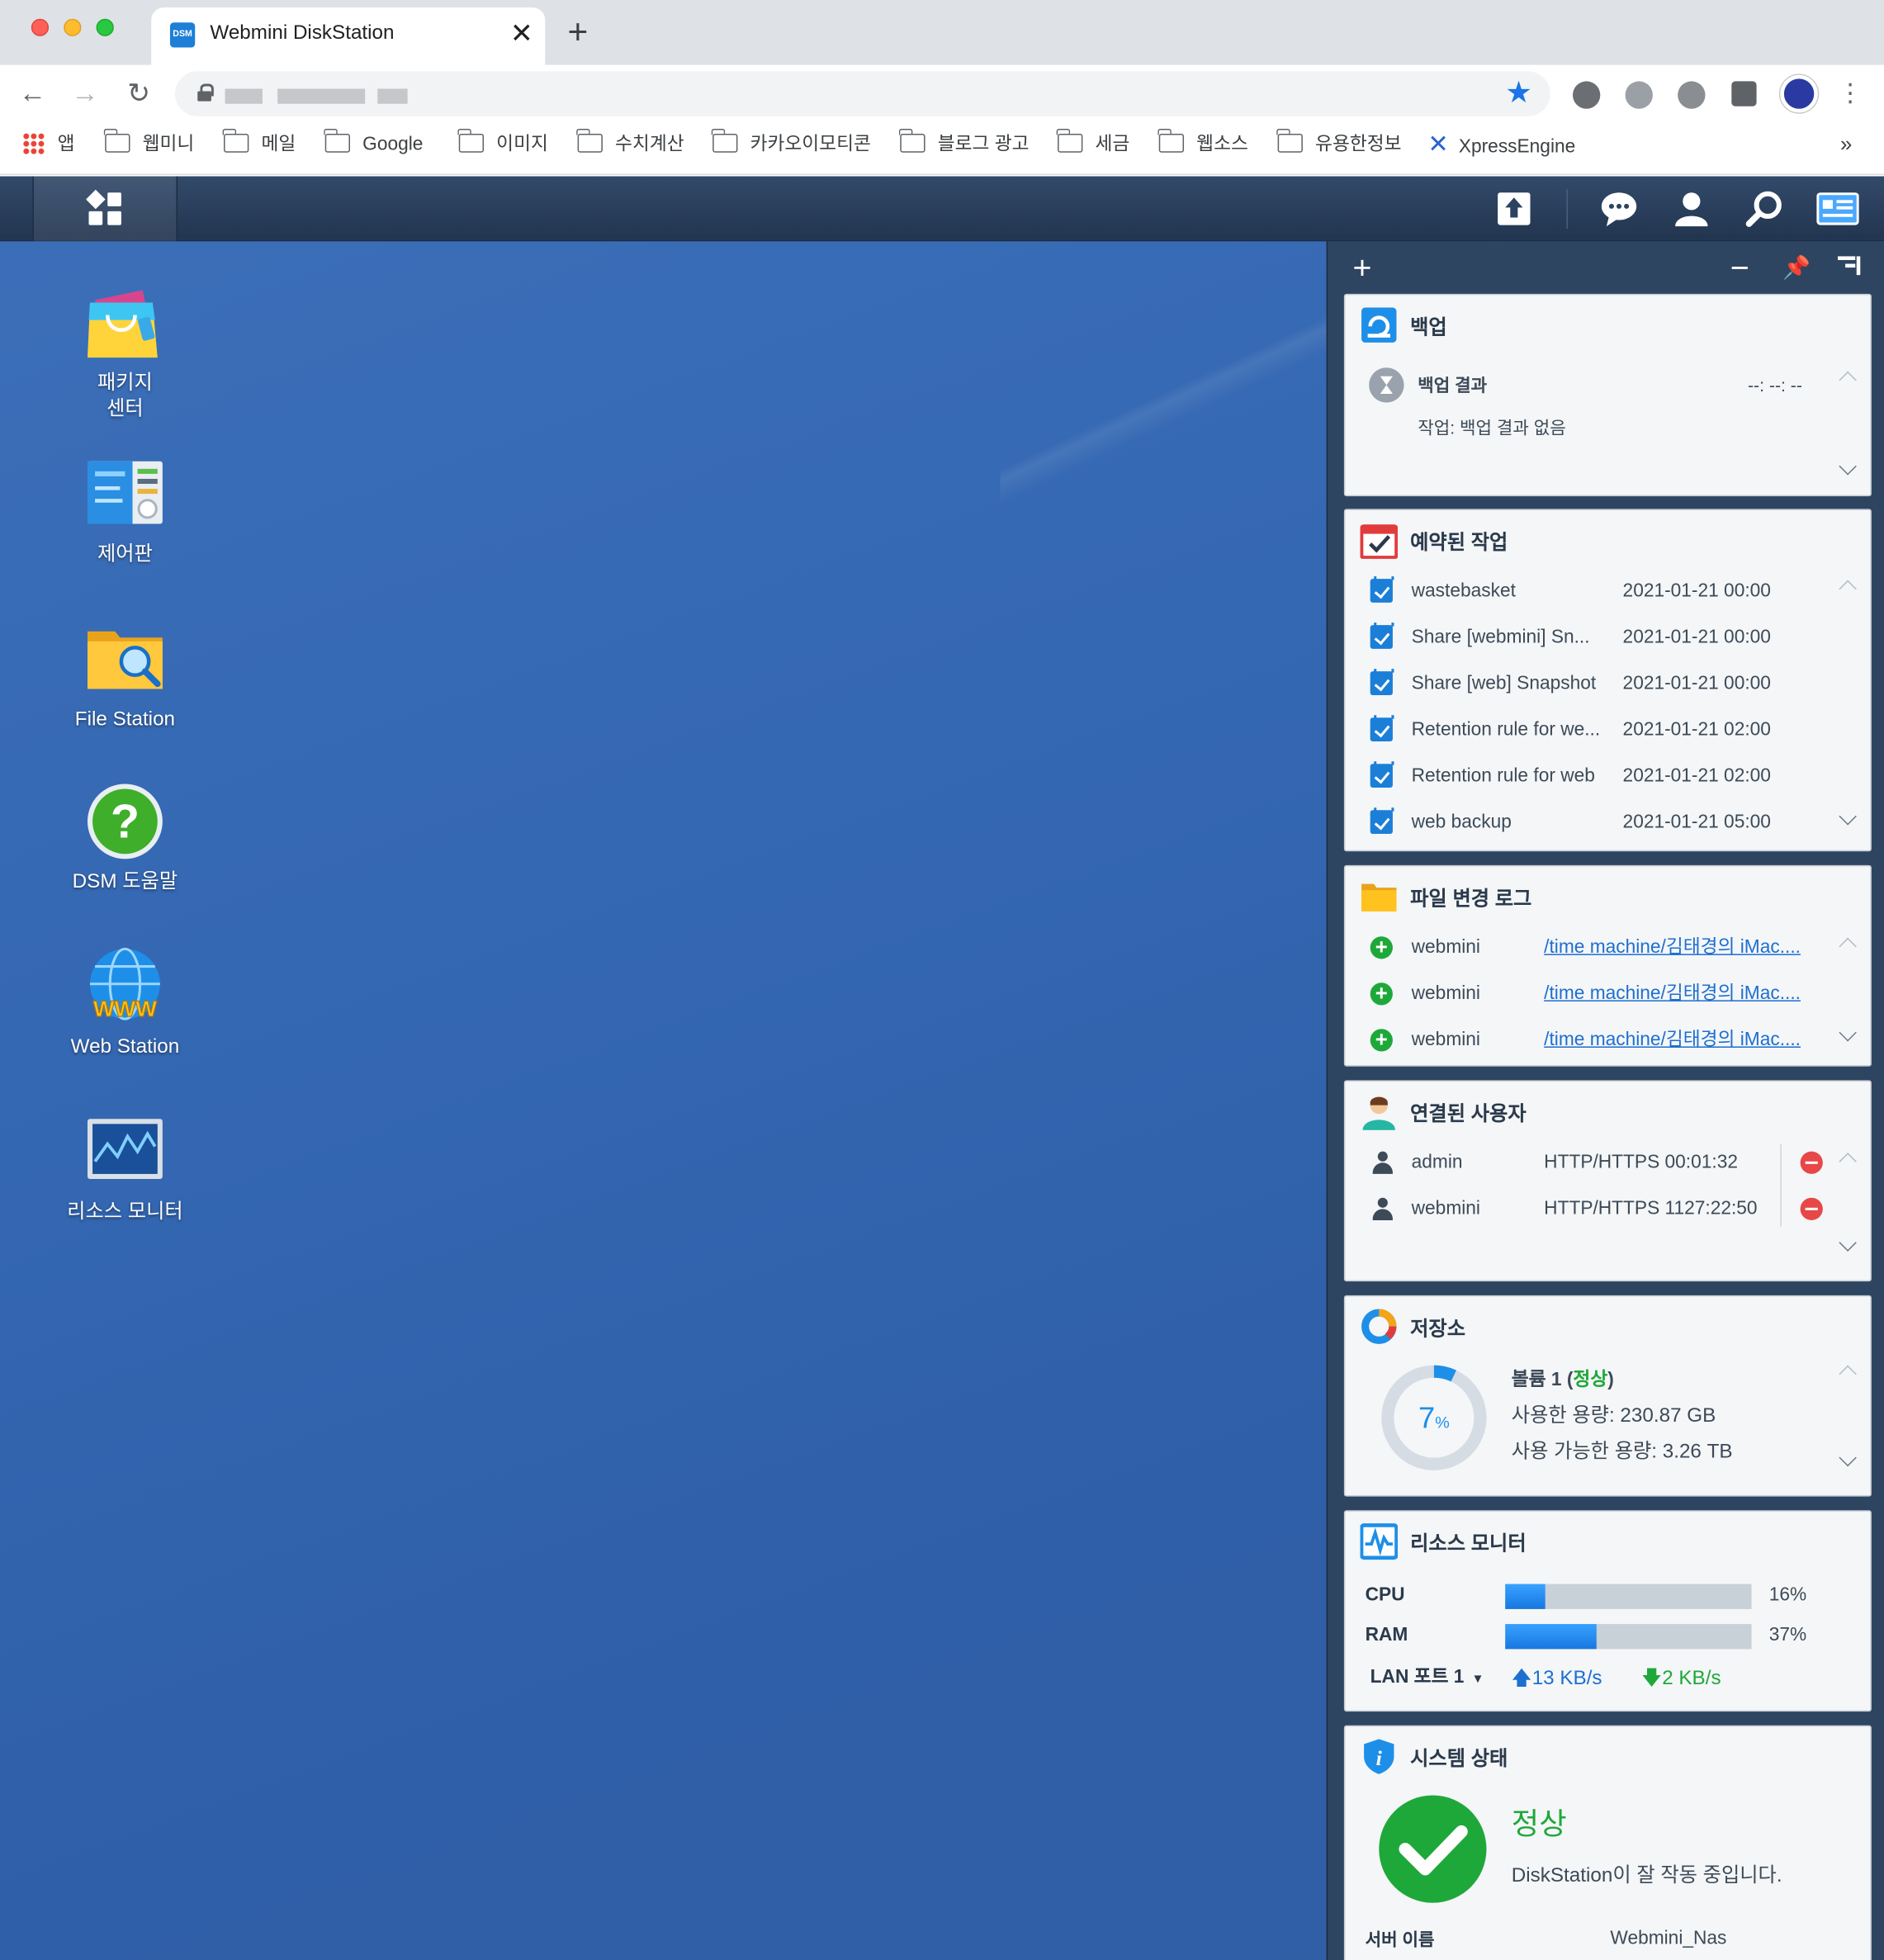 This screenshot has width=1884, height=1960. I want to click on desktop-icon-label: 리소스 모니터, so click(125, 1212).